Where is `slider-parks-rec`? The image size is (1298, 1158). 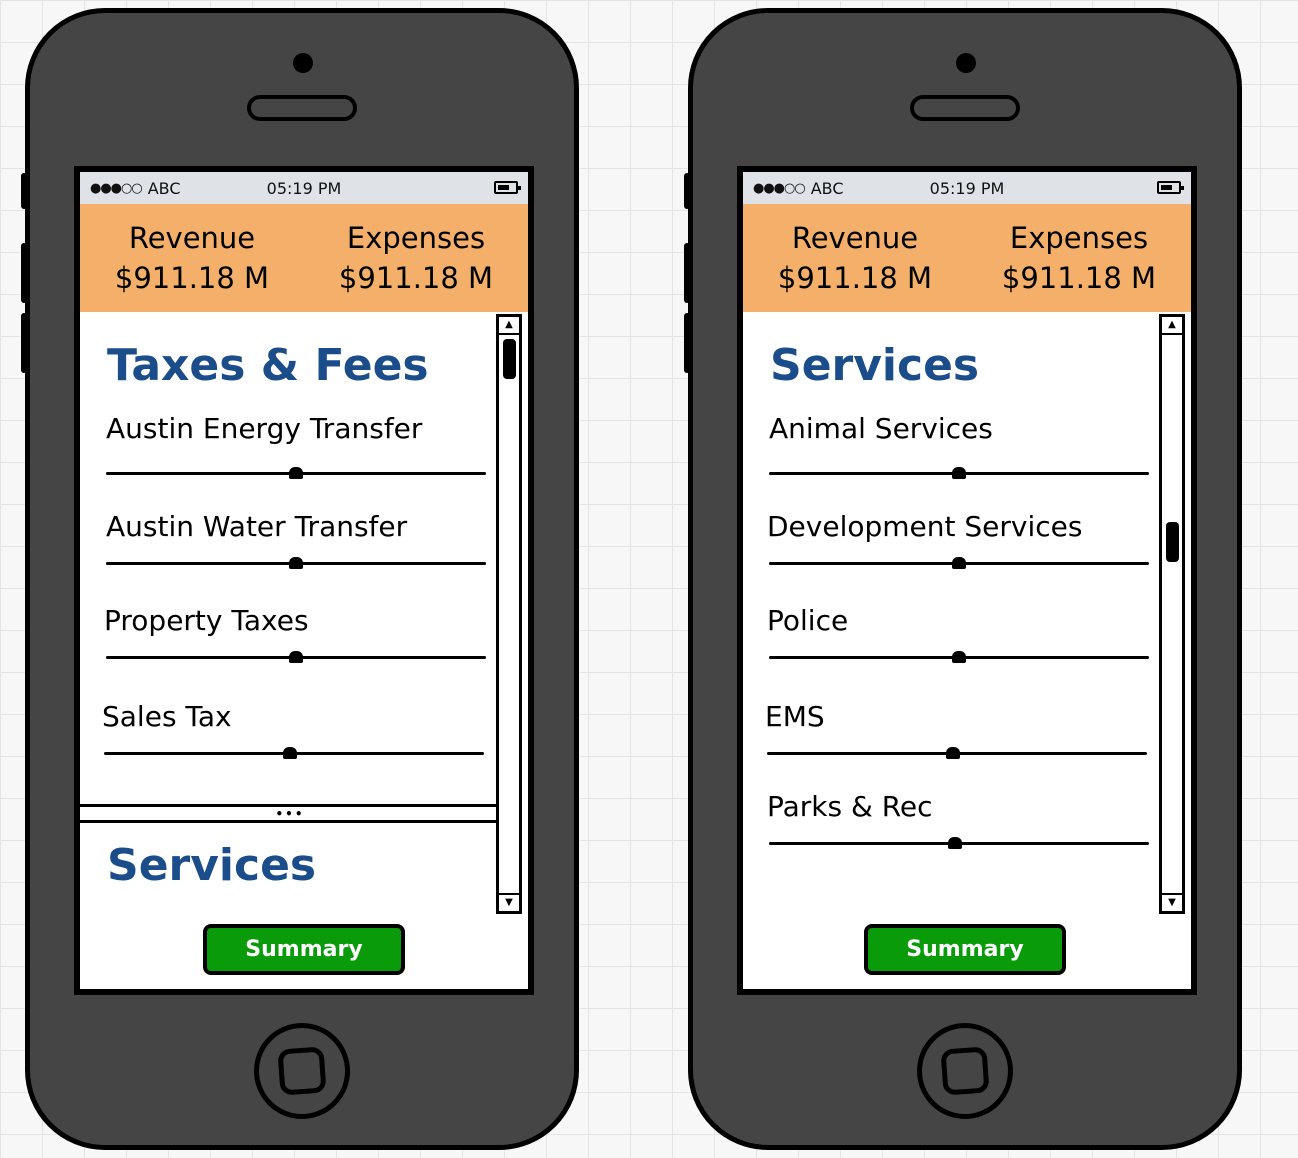
slider-parks-rec is located at coordinates (959, 844).